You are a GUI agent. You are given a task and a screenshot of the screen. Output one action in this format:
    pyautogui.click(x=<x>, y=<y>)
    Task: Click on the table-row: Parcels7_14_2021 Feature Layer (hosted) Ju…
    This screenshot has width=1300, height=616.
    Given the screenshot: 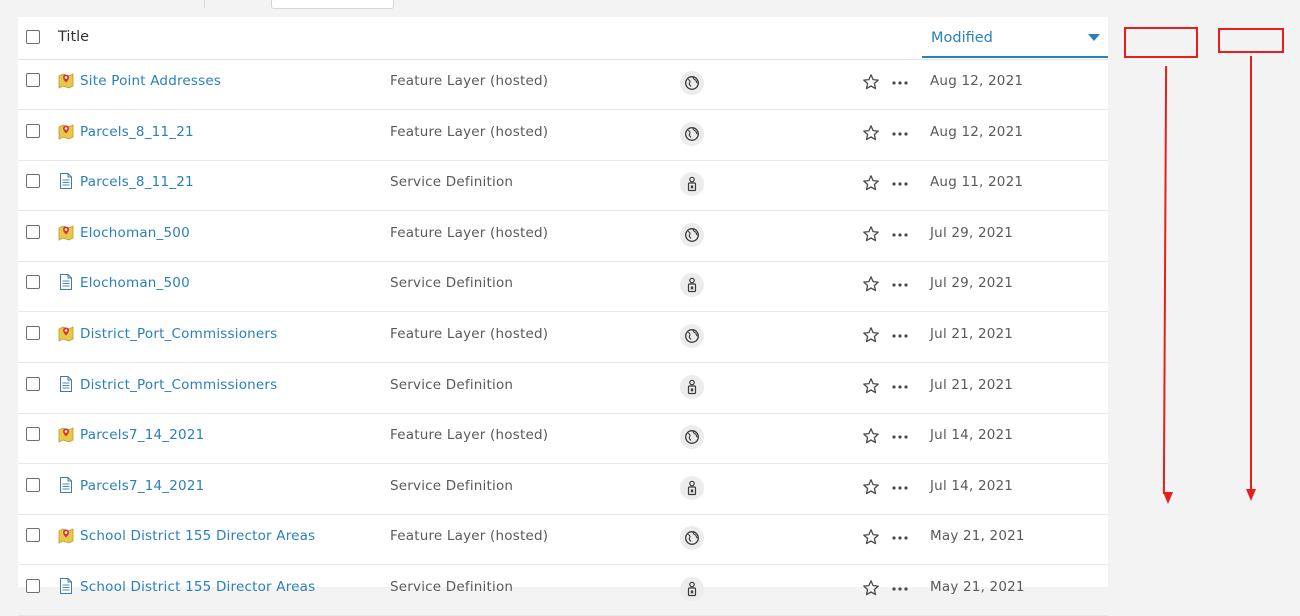 What is the action you would take?
    pyautogui.click(x=563, y=439)
    